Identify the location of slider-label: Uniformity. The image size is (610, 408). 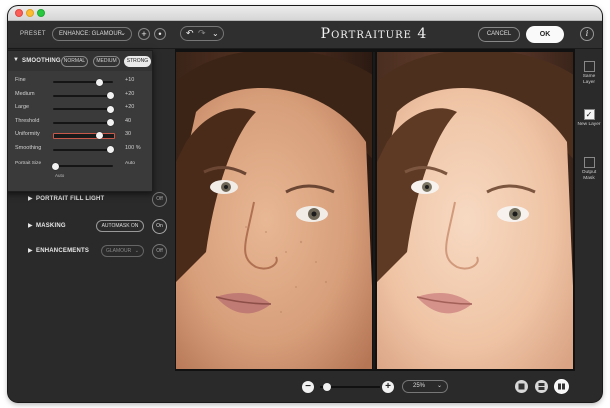
(27, 134).